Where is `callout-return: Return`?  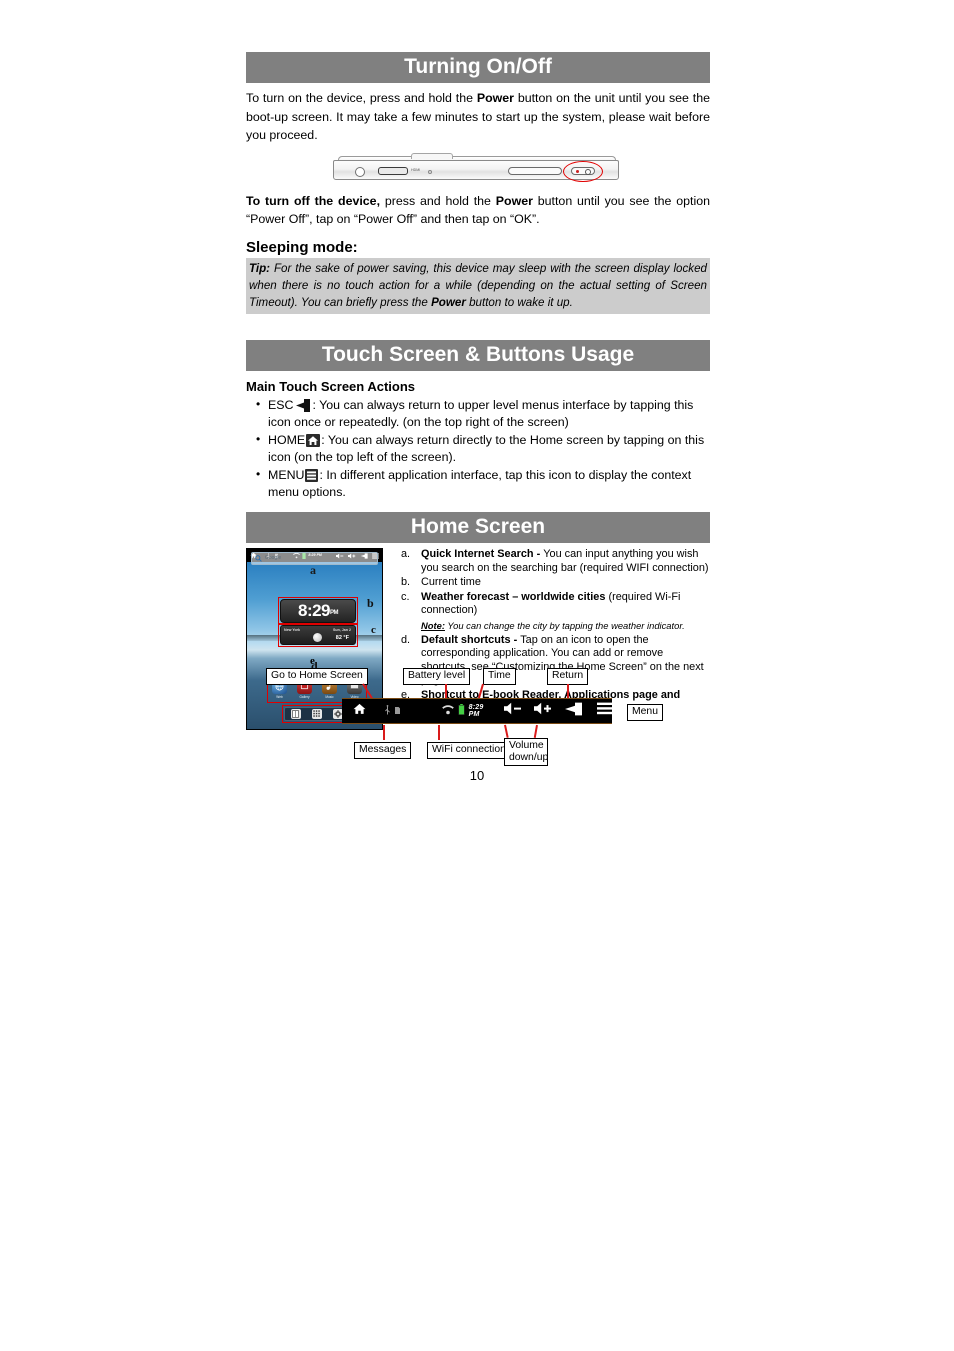 callout-return: Return is located at coordinates (568, 677).